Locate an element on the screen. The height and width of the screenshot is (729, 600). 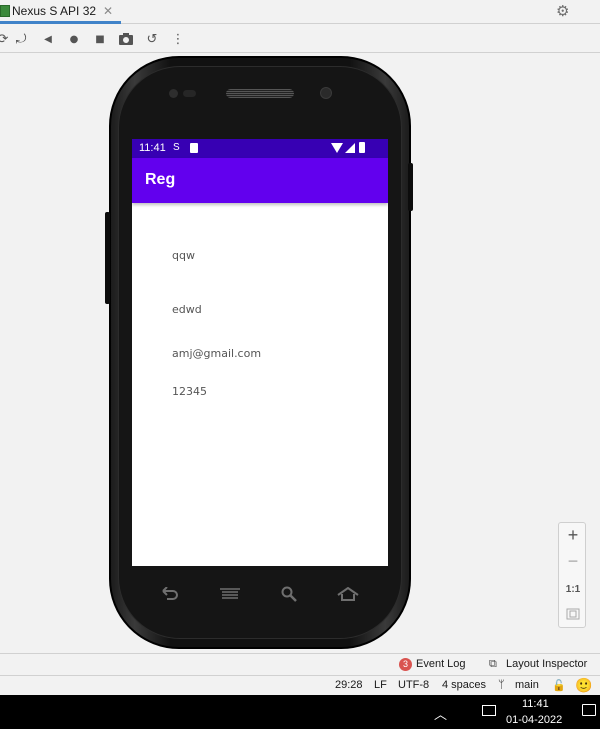
overview-icon: ■ is located at coordinates (100, 39).